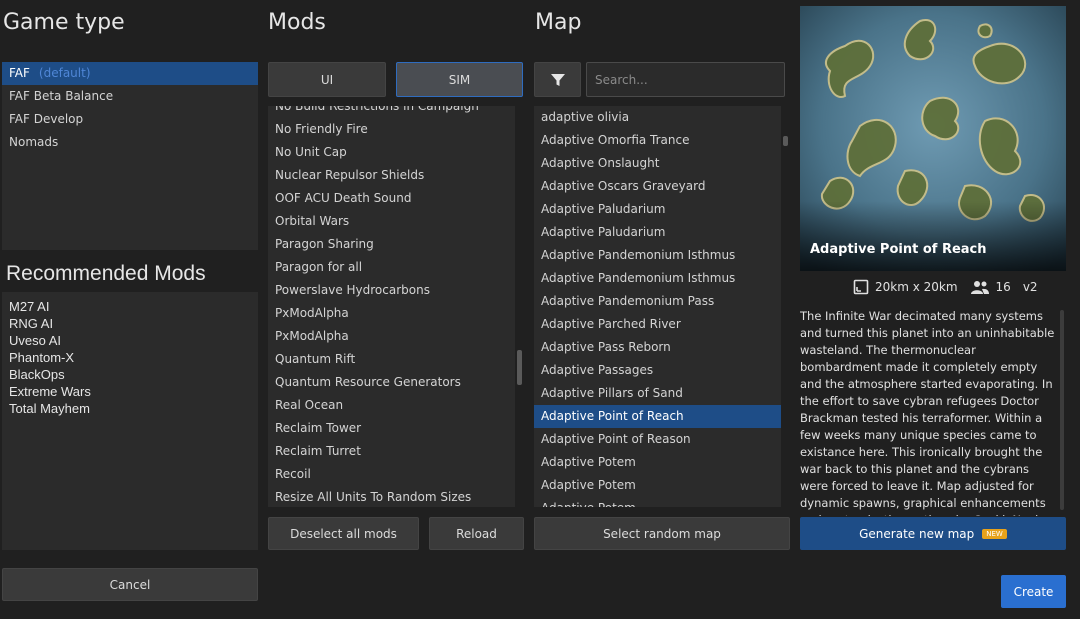 This screenshot has height=619, width=1080. Describe the element at coordinates (657, 186) in the screenshot. I see `map-item: Adaptive Oscars Graveyard` at that location.